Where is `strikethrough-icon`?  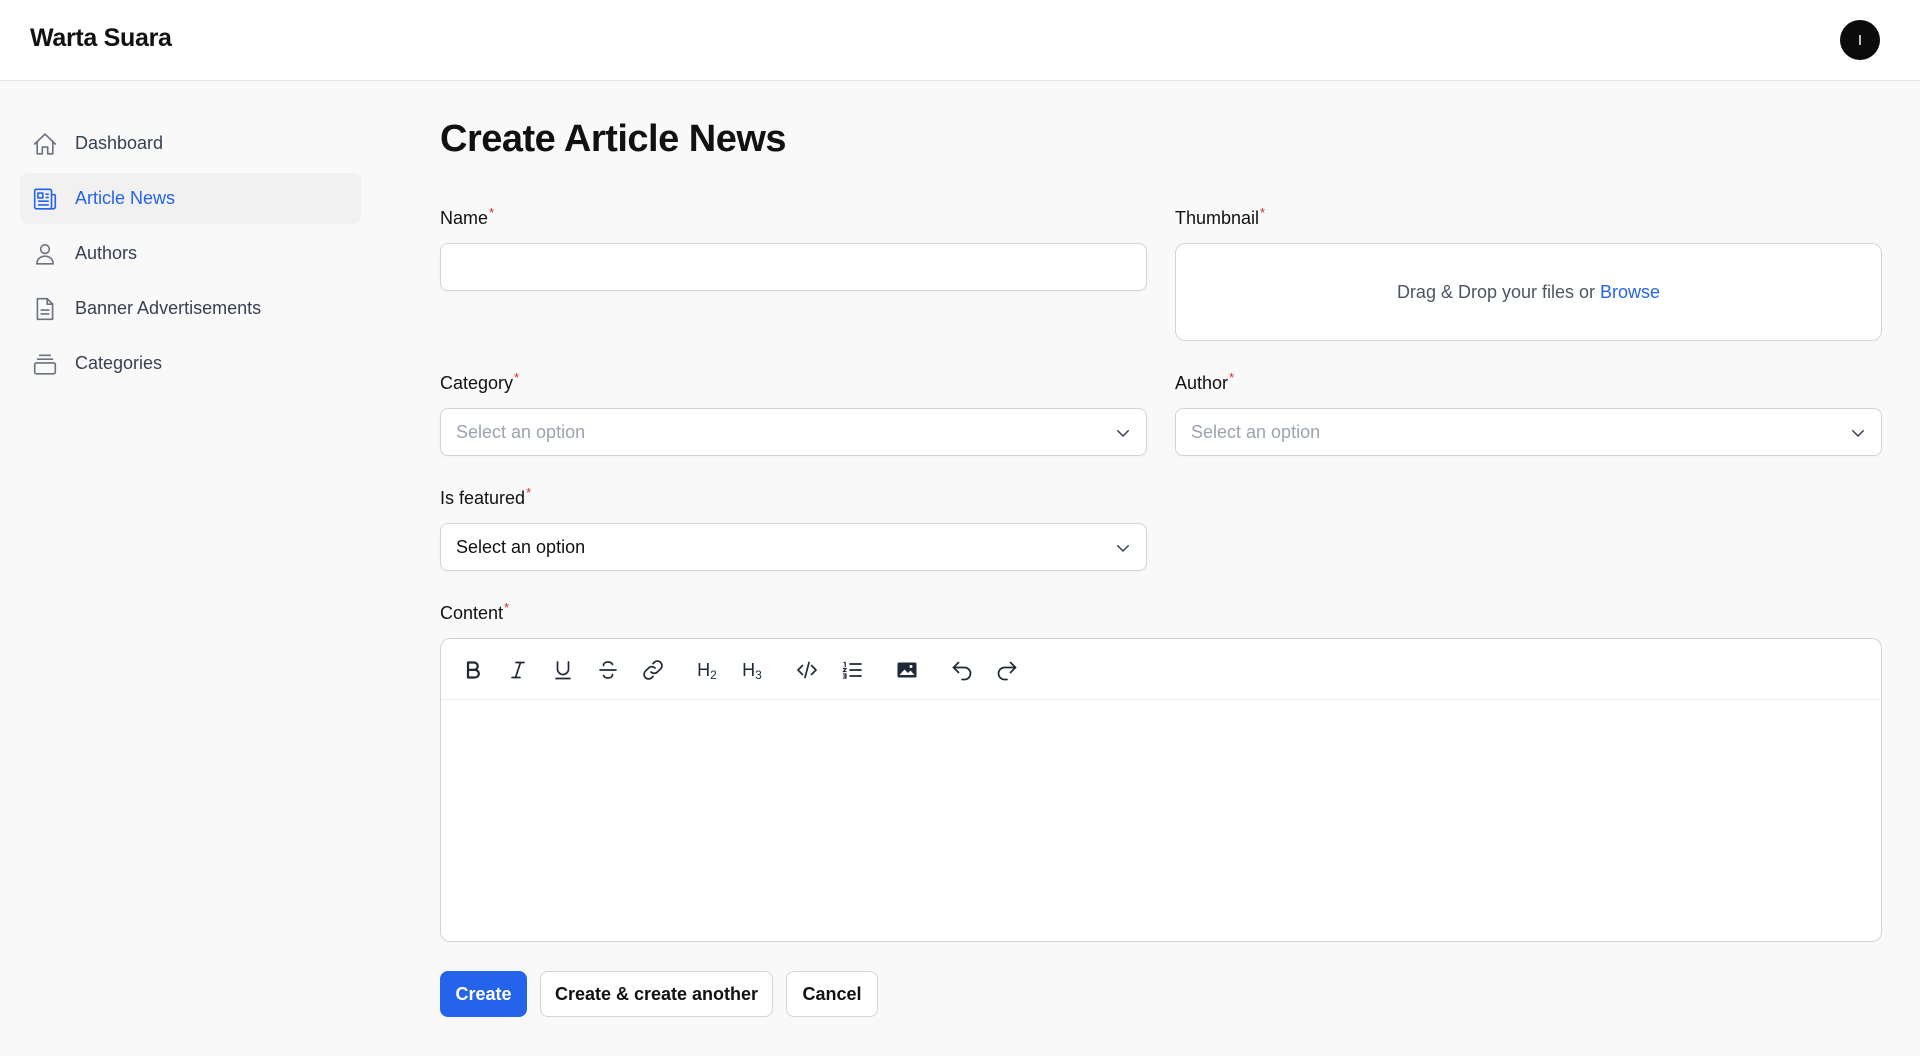
strikethrough-icon is located at coordinates (608, 670).